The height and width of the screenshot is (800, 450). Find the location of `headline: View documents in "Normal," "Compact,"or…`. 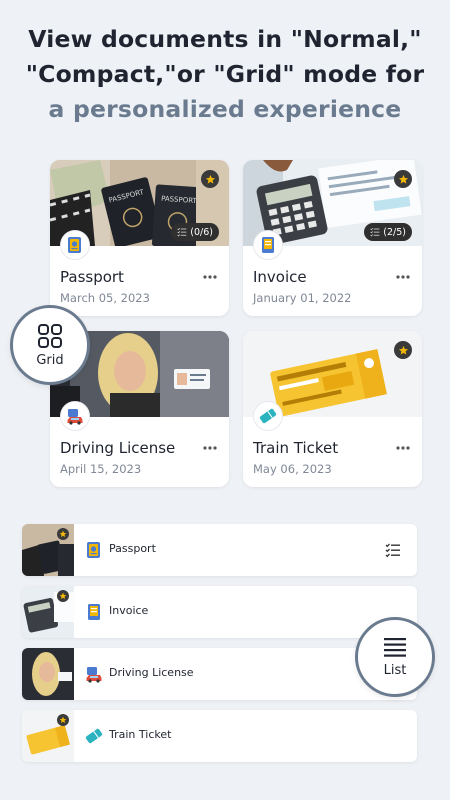

headline: View documents in "Normal," "Compact,"or… is located at coordinates (225, 74).